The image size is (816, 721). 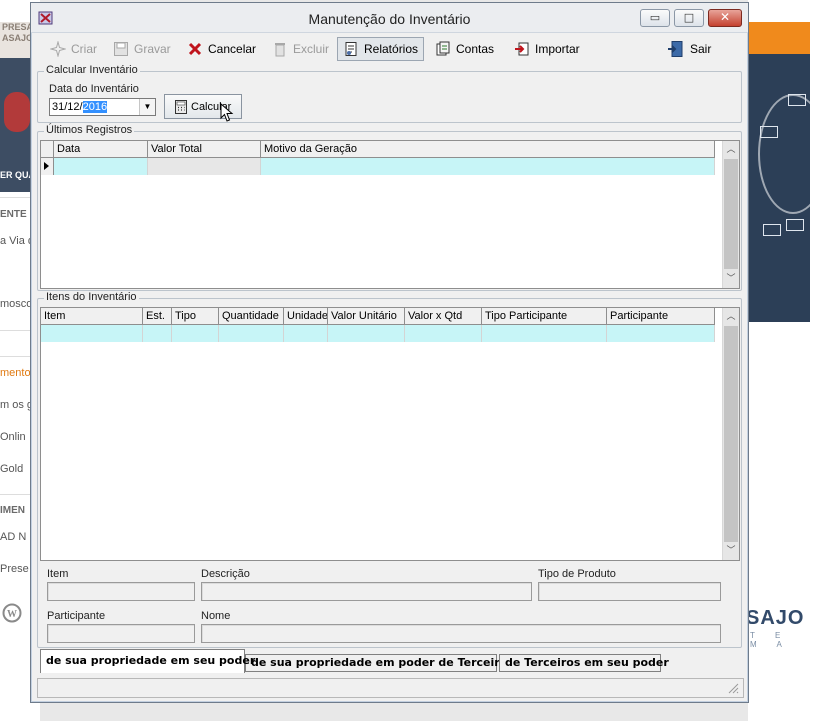 I want to click on banner-figure, so click(x=17, y=112).